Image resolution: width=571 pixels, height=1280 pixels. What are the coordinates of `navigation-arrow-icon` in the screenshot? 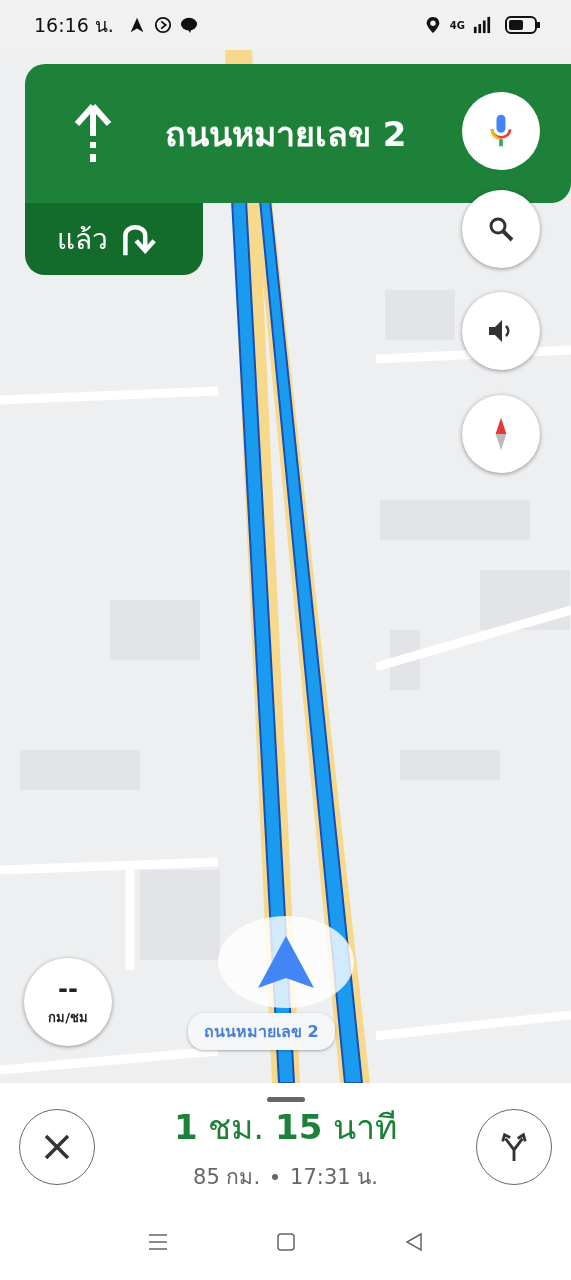 It's located at (286, 962).